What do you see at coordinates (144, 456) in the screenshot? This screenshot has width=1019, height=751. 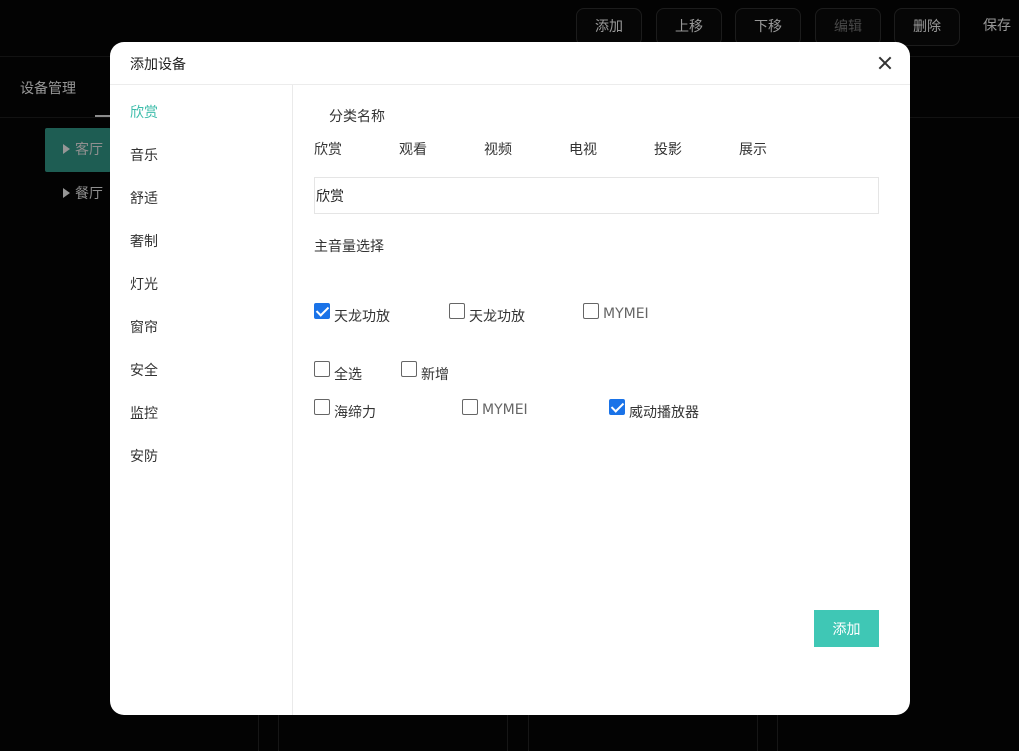 I see `sidebar-item-security: 安防` at bounding box center [144, 456].